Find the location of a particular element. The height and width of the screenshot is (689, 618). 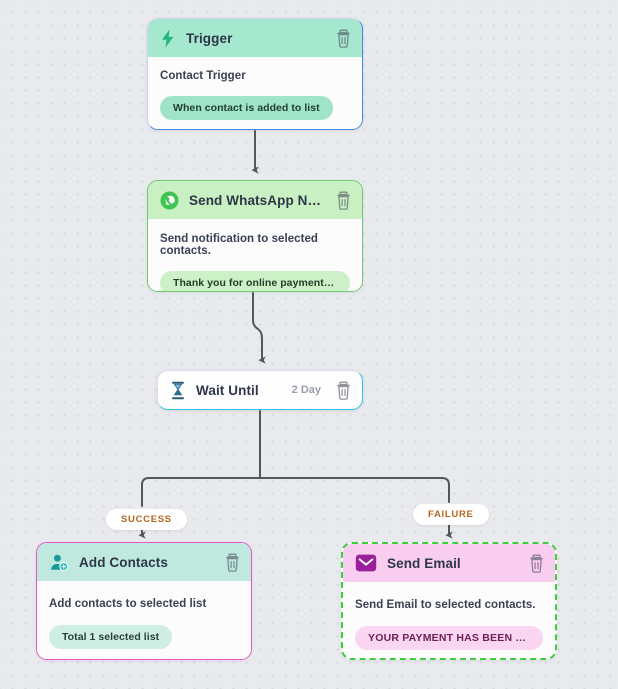

node-wait-header: Wait Until 2 Day is located at coordinates (260, 390).